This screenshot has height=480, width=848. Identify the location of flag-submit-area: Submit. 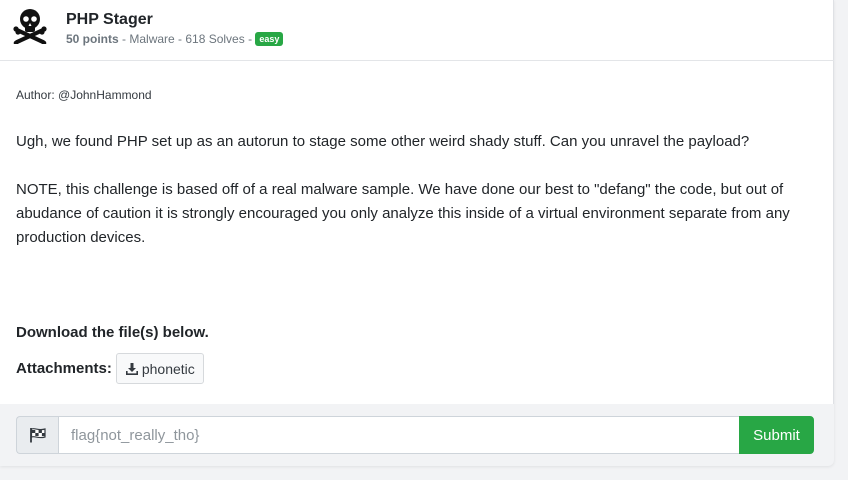
(417, 435).